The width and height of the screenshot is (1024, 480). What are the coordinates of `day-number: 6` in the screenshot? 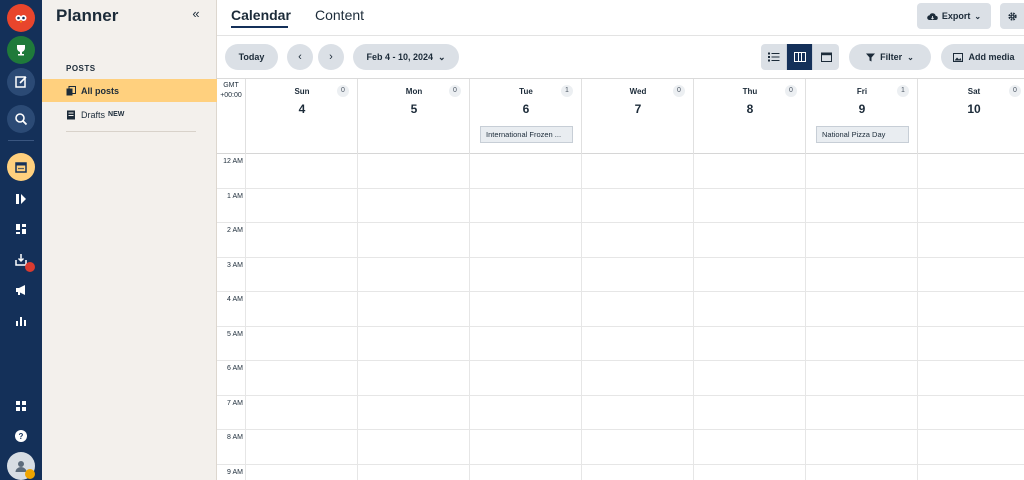 It's located at (526, 109).